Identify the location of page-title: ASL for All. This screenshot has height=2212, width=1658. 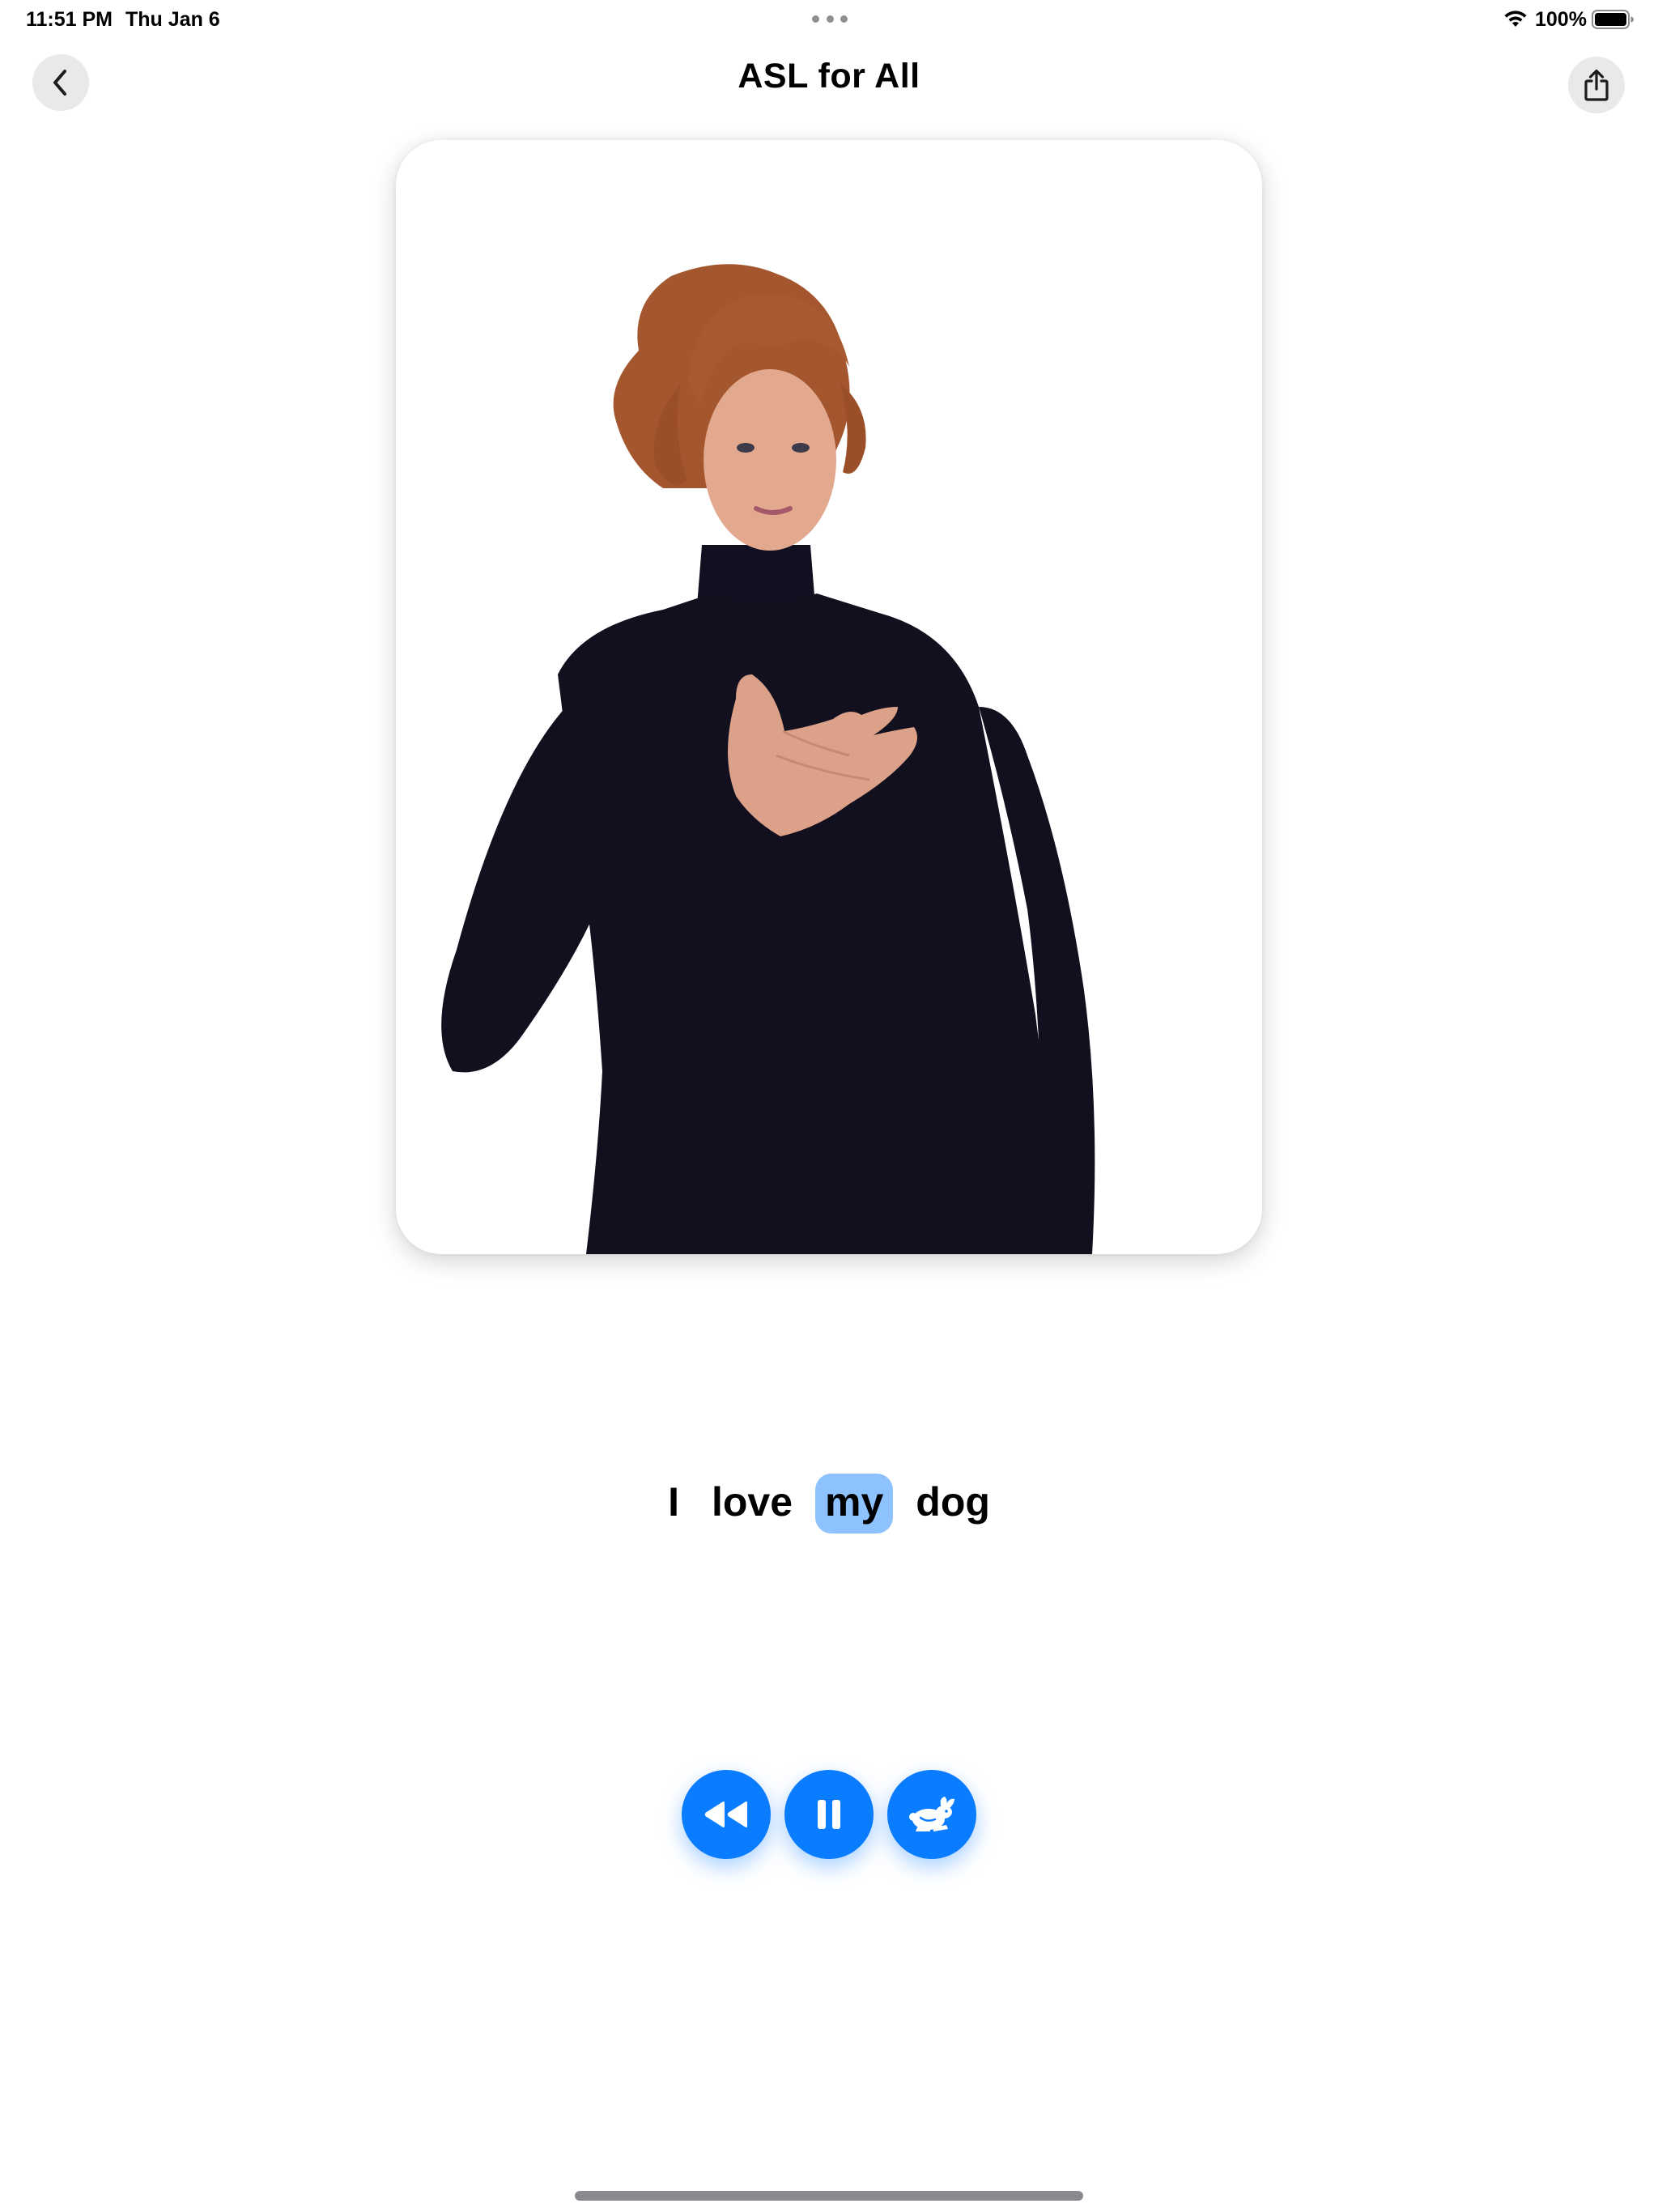
(829, 76).